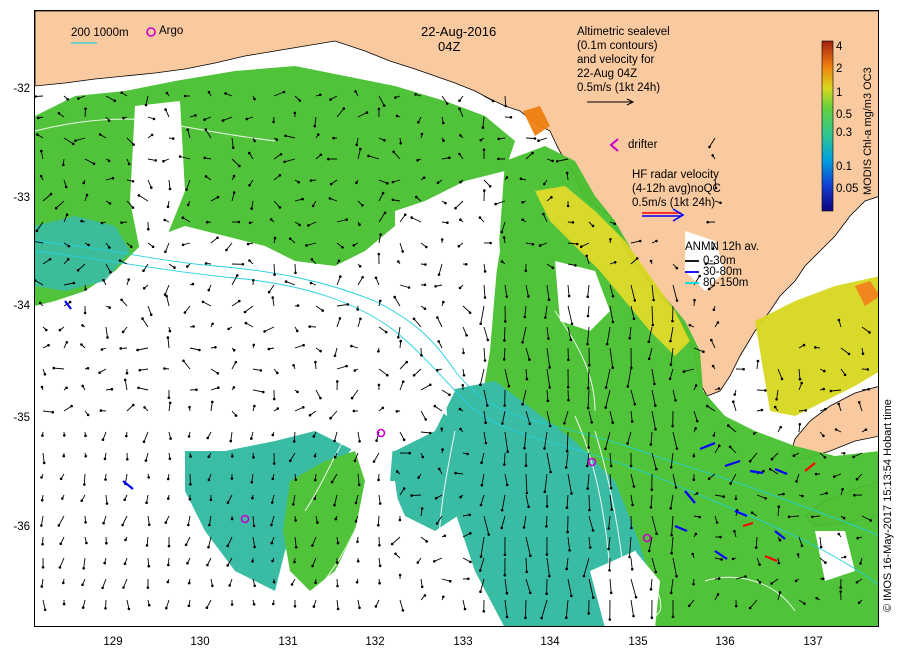  I want to click on y-tick-label: -34, so click(21, 306).